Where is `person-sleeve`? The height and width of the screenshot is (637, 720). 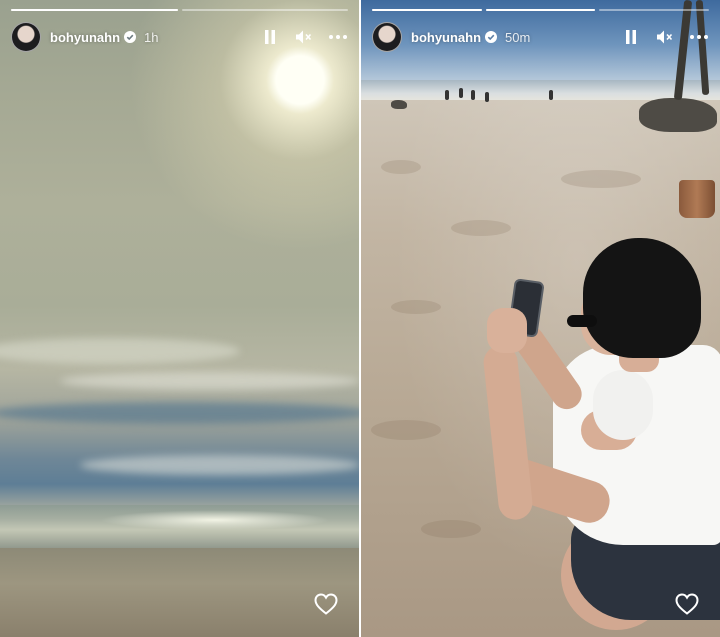
person-sleeve is located at coordinates (623, 405).